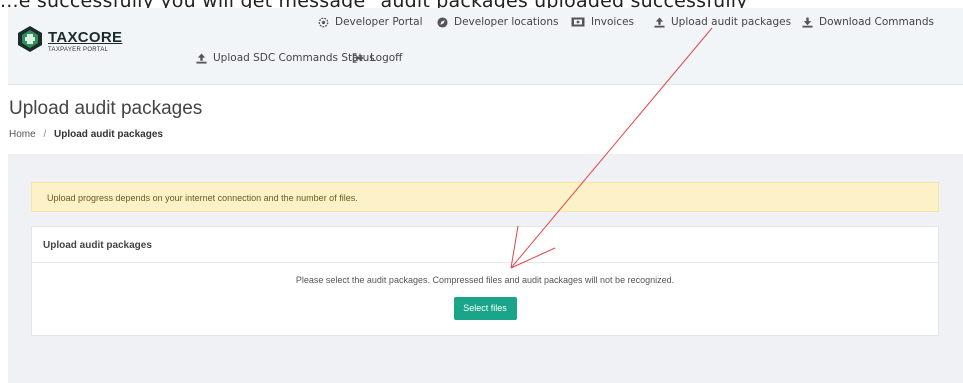  I want to click on panel-header: Upload audit packages, so click(485, 245).